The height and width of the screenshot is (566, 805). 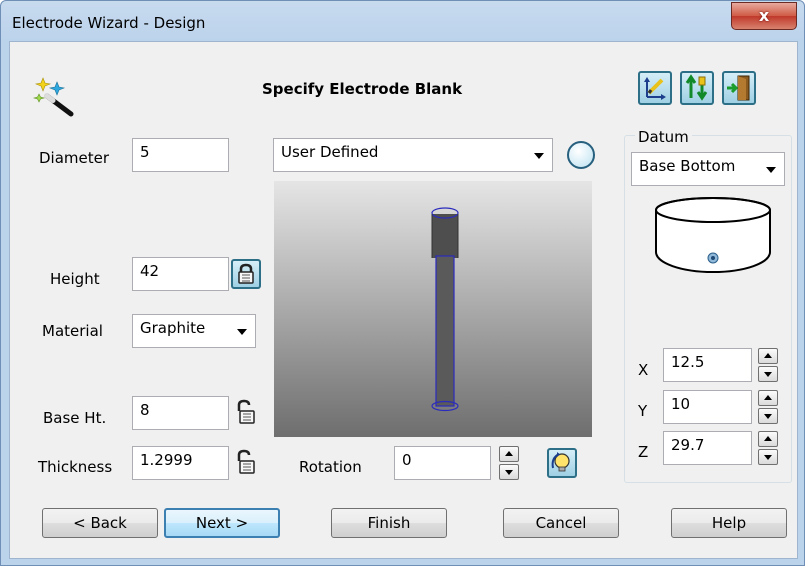 I want to click on shape-dropdown: User Defined, so click(x=413, y=155).